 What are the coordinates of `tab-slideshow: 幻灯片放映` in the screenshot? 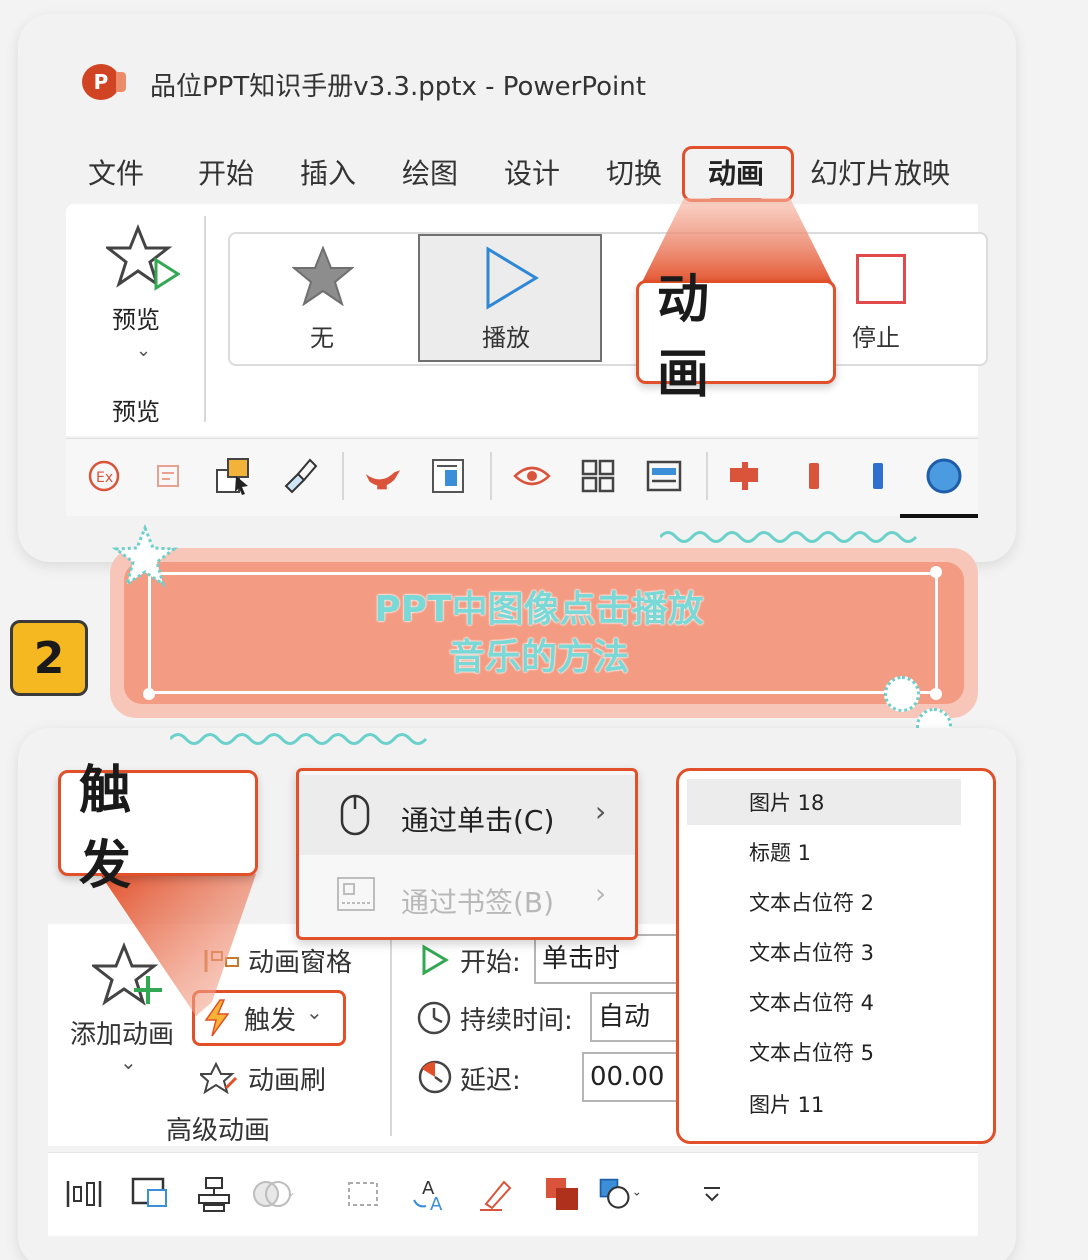 It's located at (880, 172).